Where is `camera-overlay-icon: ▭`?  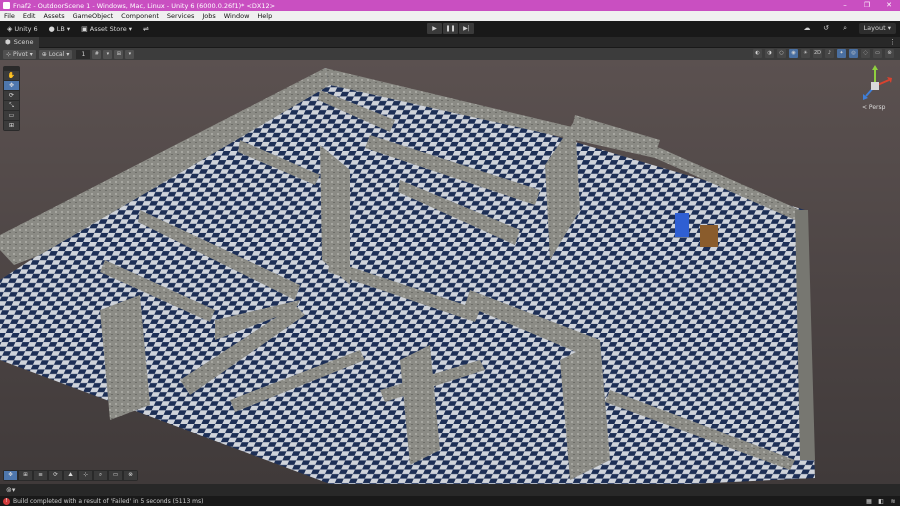 camera-overlay-icon: ▭ is located at coordinates (115, 475).